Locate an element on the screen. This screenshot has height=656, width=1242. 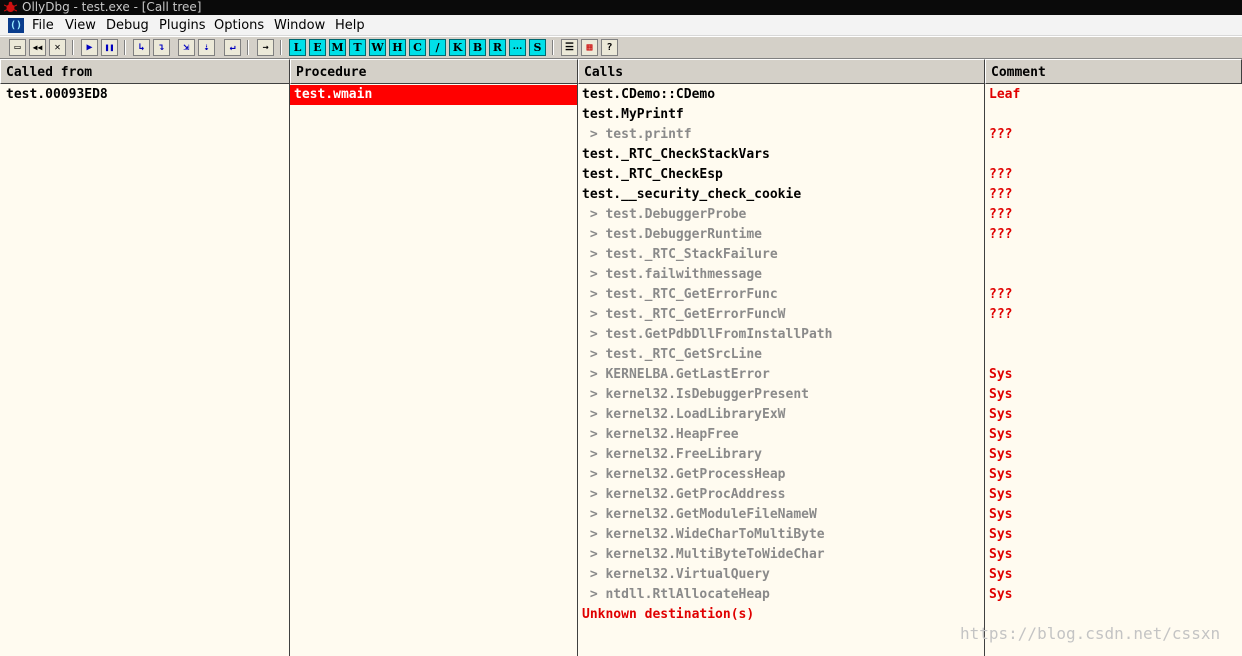
step-into-icon: ↳ is located at coordinates (141, 47).